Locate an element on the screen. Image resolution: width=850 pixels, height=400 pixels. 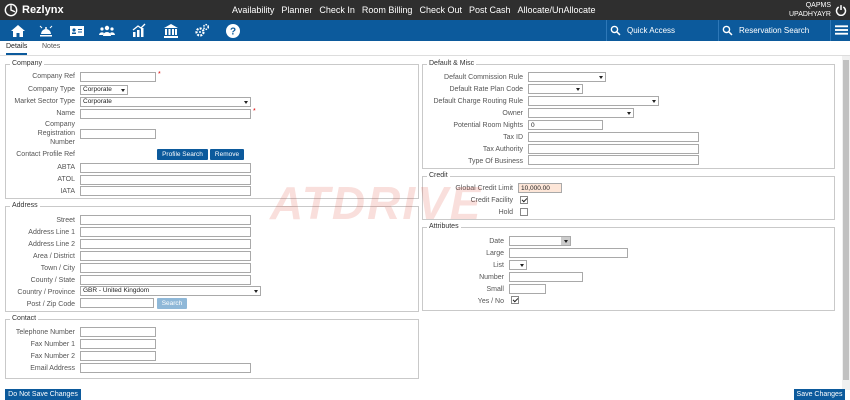
fax-1-input is located at coordinates (118, 344).